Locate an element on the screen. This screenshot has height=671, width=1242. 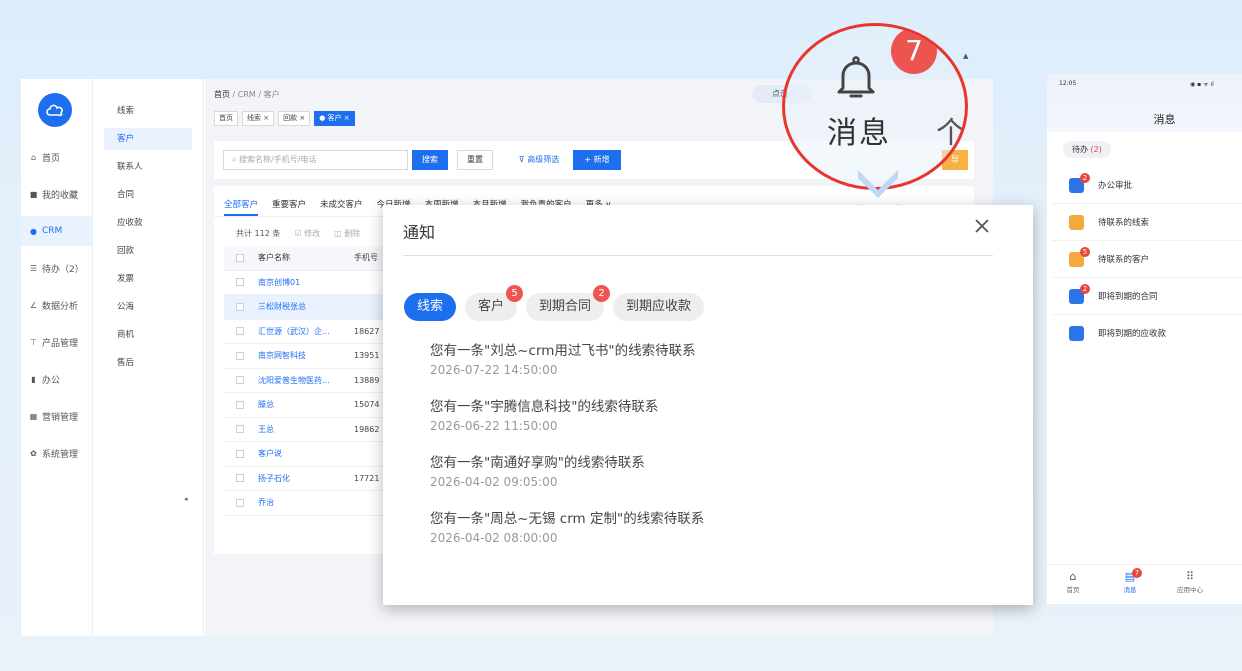
customer-name: 南京网智科技 is located at coordinates (306, 355).